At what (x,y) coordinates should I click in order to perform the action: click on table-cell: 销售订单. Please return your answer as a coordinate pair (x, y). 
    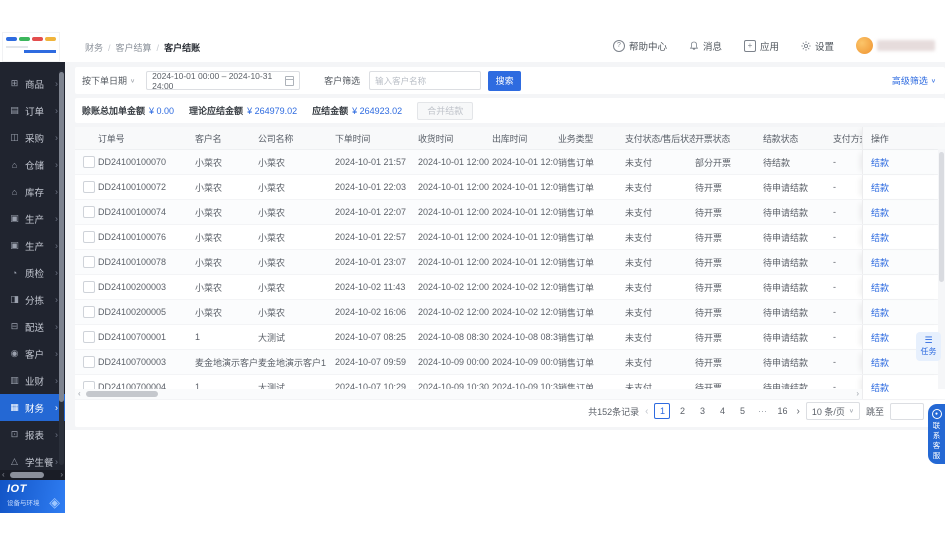
    Looking at the image, I should click on (576, 262).